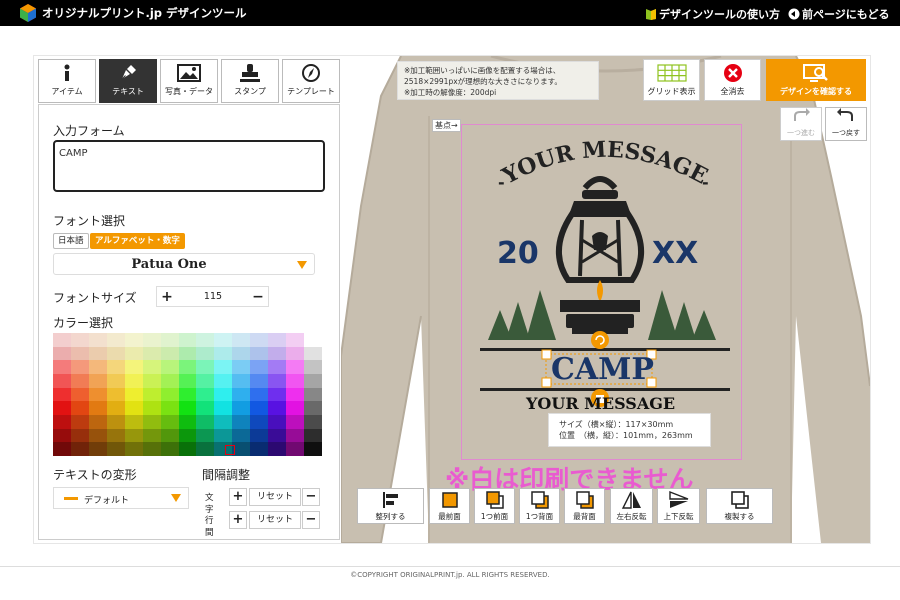  What do you see at coordinates (258, 297) in the screenshot?
I see `decrease-button: −` at bounding box center [258, 297].